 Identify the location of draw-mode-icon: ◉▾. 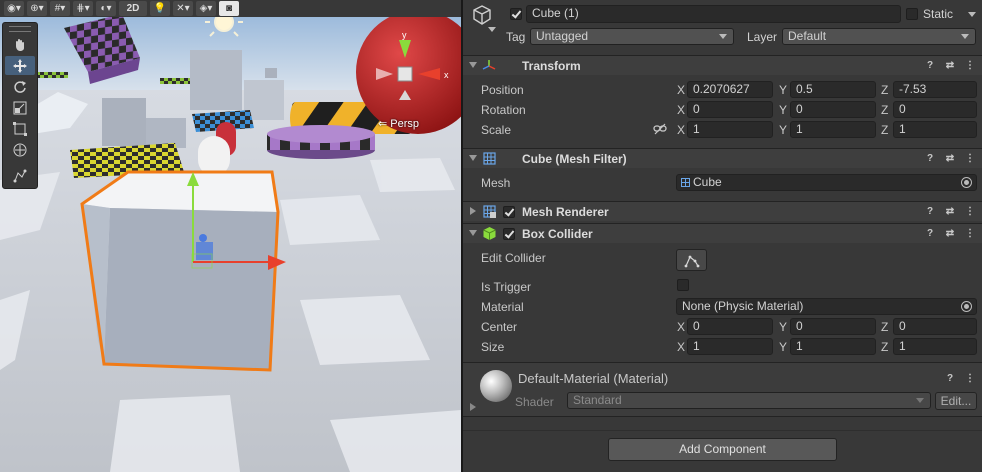
(14, 8).